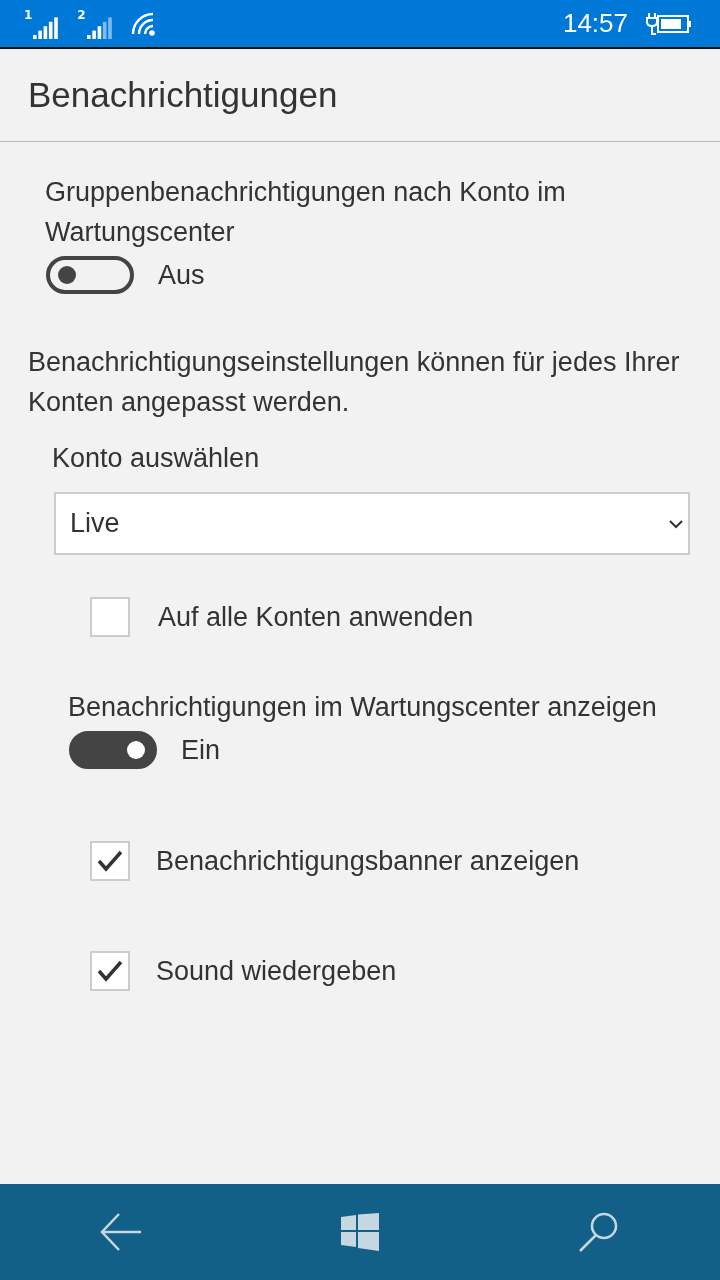  I want to click on checkbox-label: Benachrichtigungsbanner anzeigen, so click(368, 861).